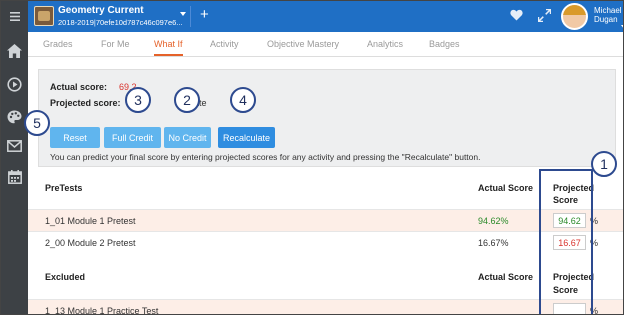 The height and width of the screenshot is (315, 624). I want to click on activity-name: 1_01 Module 1 Pretest, so click(90, 221).